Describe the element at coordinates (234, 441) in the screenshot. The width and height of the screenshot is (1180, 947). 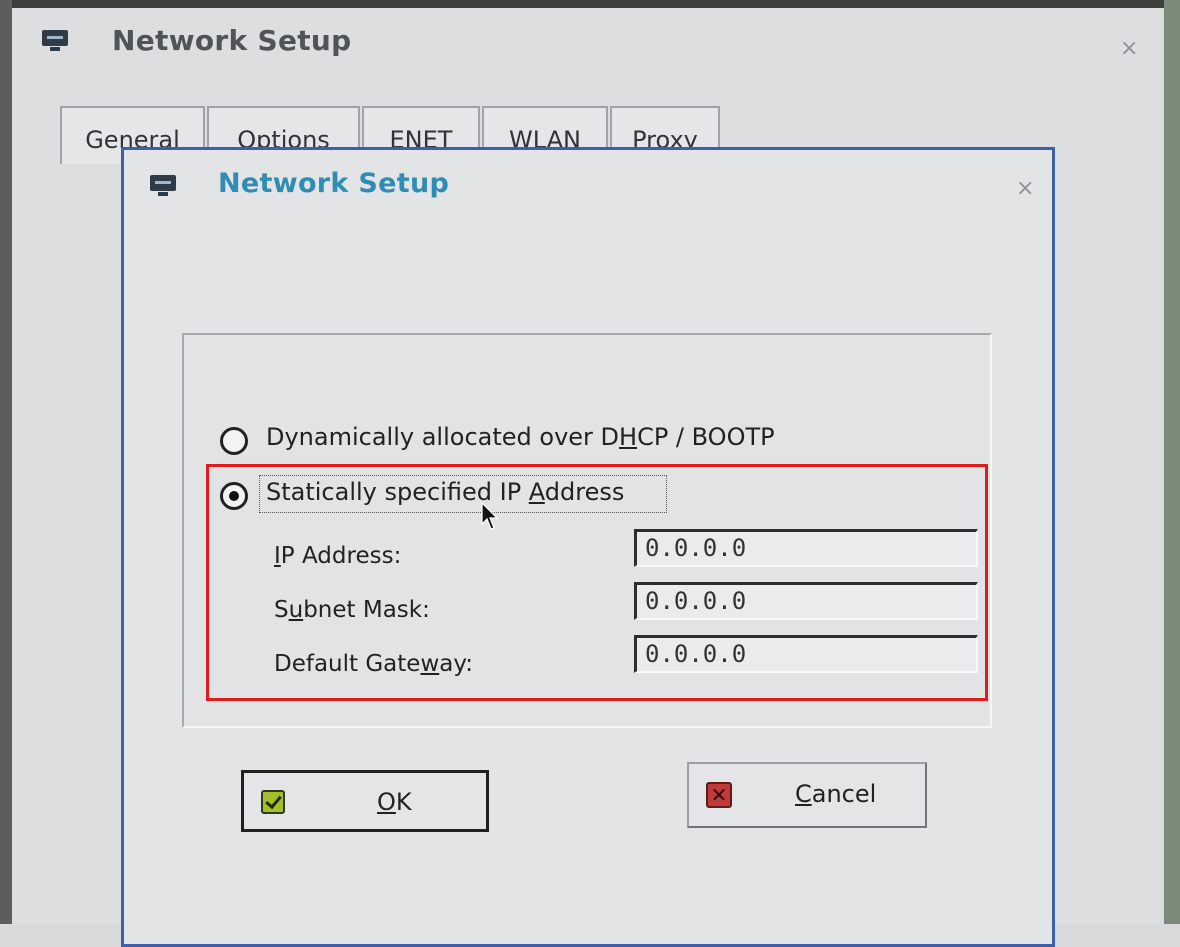
I see `dhcp-radio` at that location.